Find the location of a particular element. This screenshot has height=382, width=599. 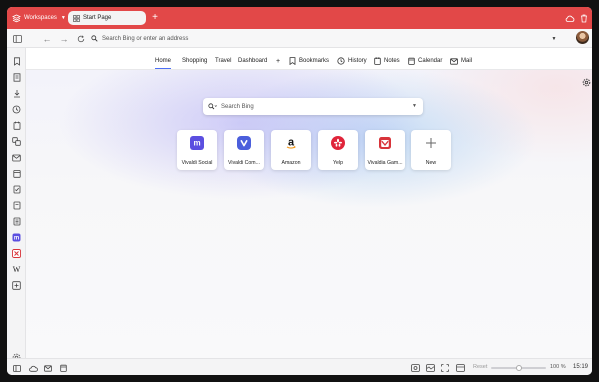

sync-cloud-icon is located at coordinates (33, 368).